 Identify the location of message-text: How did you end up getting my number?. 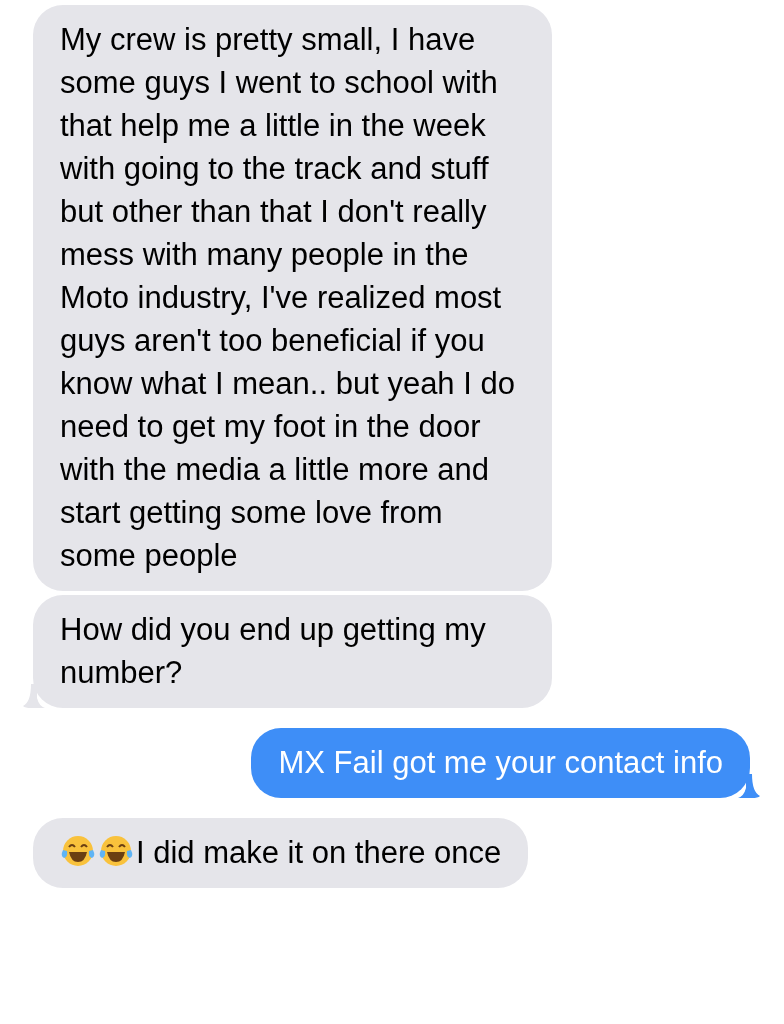
(273, 651).